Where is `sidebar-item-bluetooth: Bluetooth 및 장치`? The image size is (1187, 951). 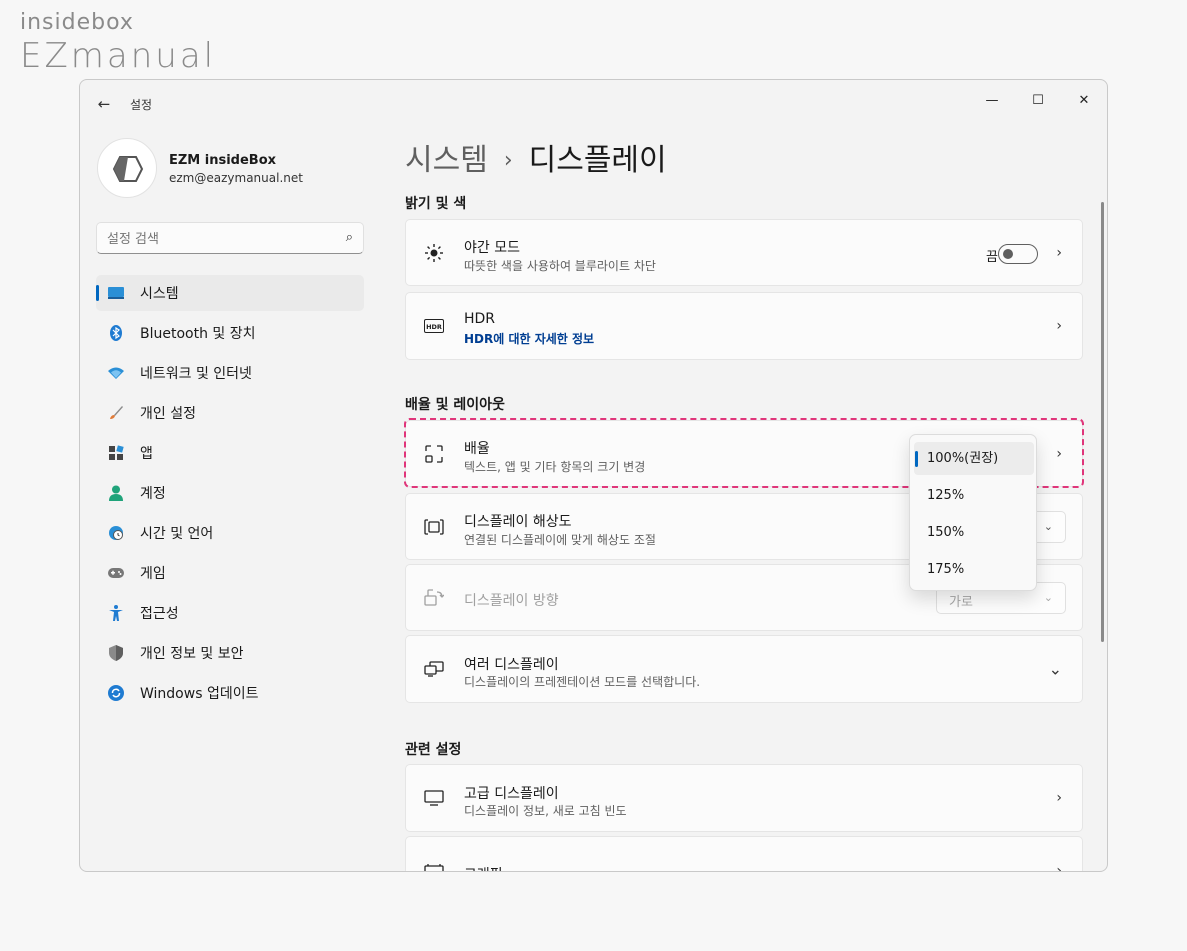
sidebar-item-bluetooth: Bluetooth 및 장치 is located at coordinates (230, 333).